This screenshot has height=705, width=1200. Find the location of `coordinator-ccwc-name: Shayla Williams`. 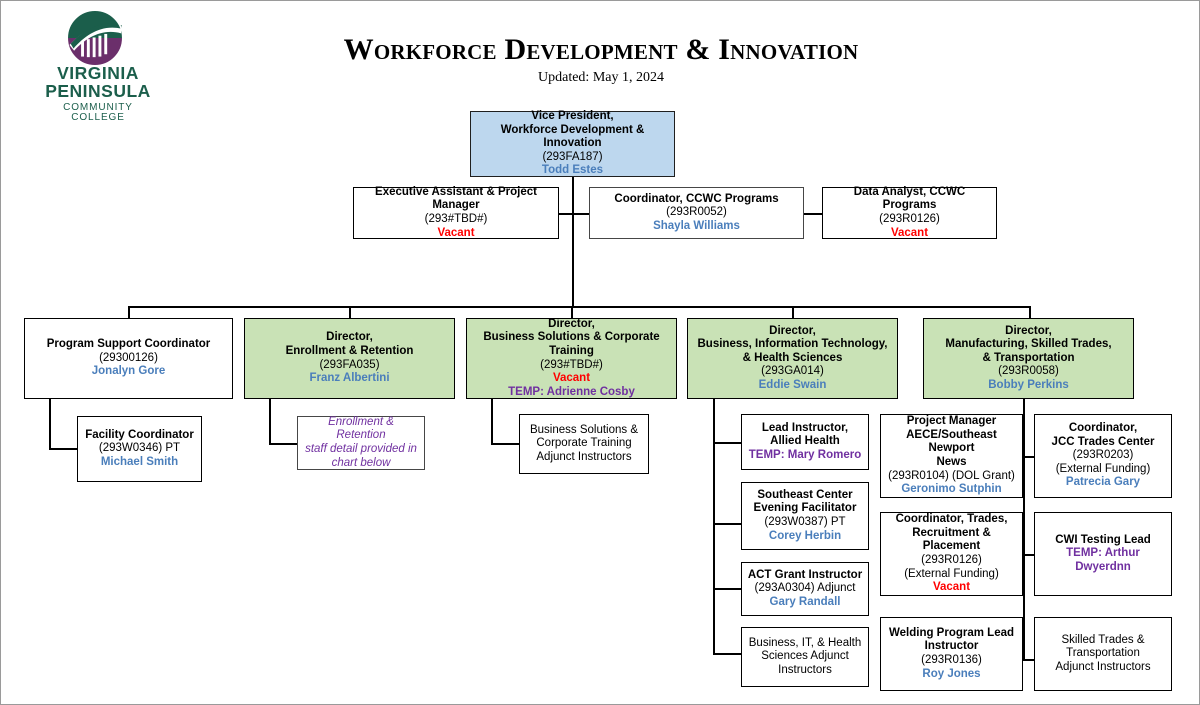

coordinator-ccwc-name: Shayla Williams is located at coordinates (696, 225).